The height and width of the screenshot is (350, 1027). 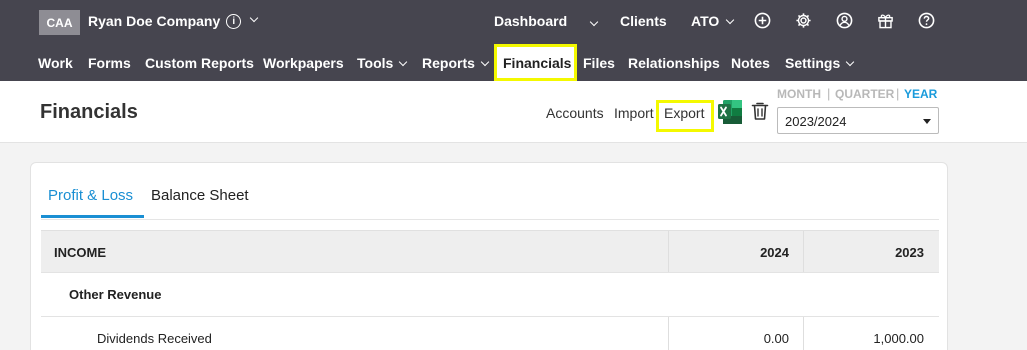 What do you see at coordinates (92, 216) in the screenshot?
I see `active-tab-indicator` at bounding box center [92, 216].